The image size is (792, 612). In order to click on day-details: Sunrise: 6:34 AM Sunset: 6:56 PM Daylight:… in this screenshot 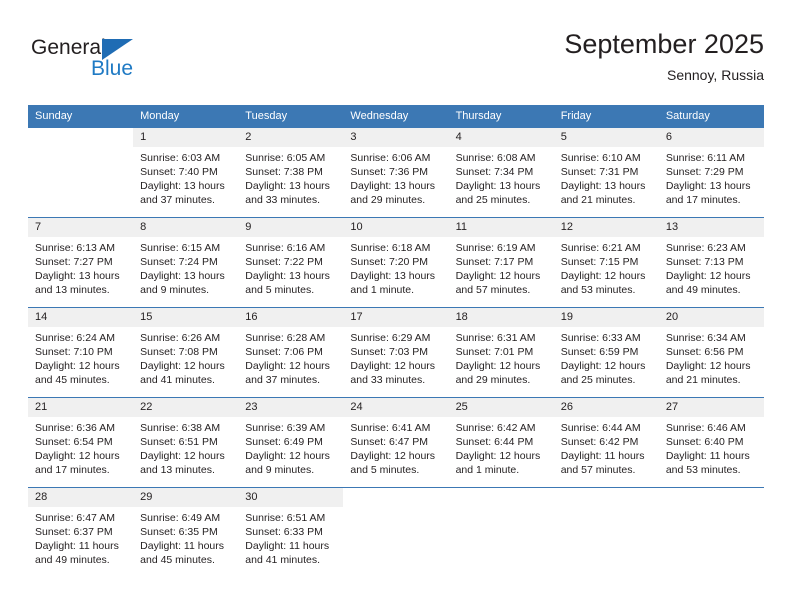, I will do `click(711, 357)`.